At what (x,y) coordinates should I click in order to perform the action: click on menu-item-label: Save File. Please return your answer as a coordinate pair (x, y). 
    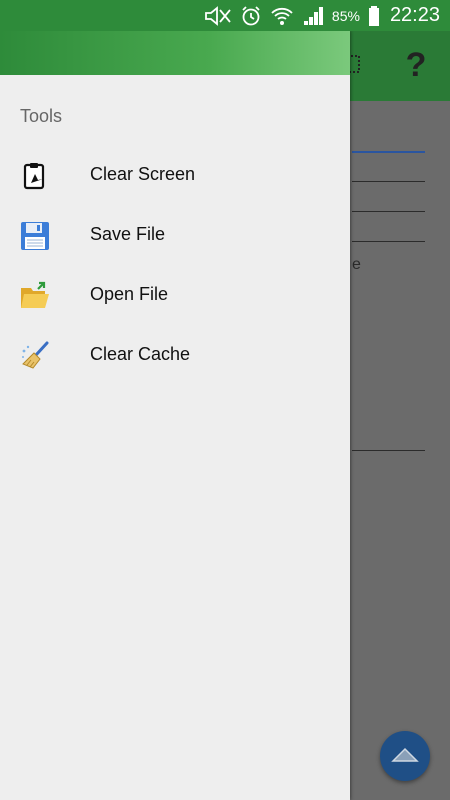
    Looking at the image, I should click on (128, 234).